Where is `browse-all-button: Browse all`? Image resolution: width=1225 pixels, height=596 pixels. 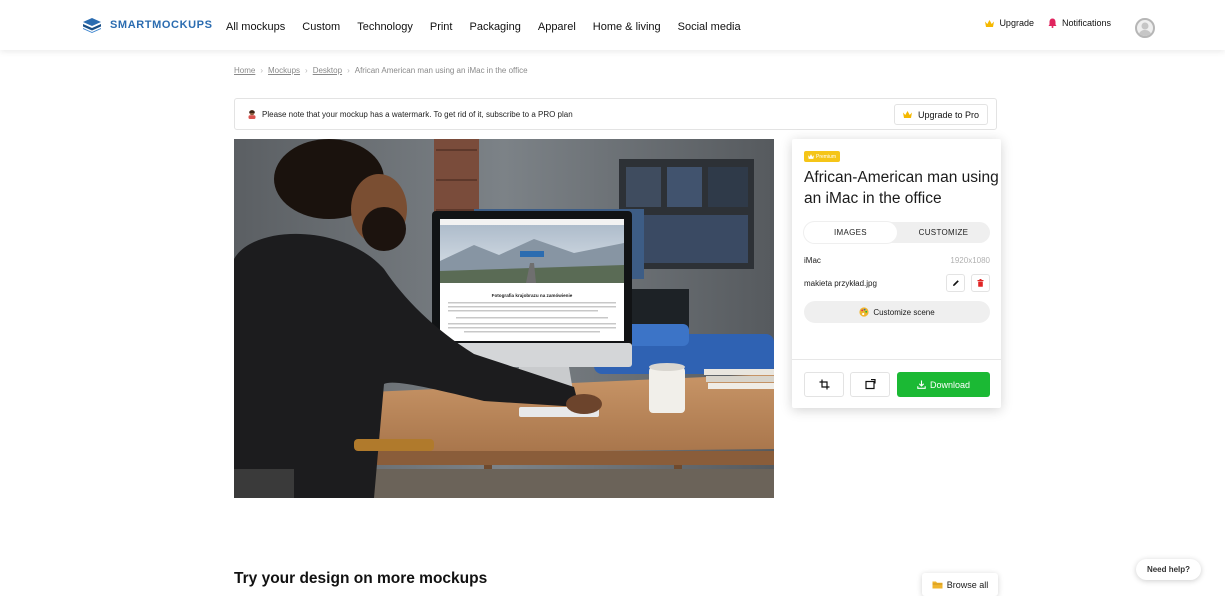
browse-all-button: Browse all is located at coordinates (960, 584).